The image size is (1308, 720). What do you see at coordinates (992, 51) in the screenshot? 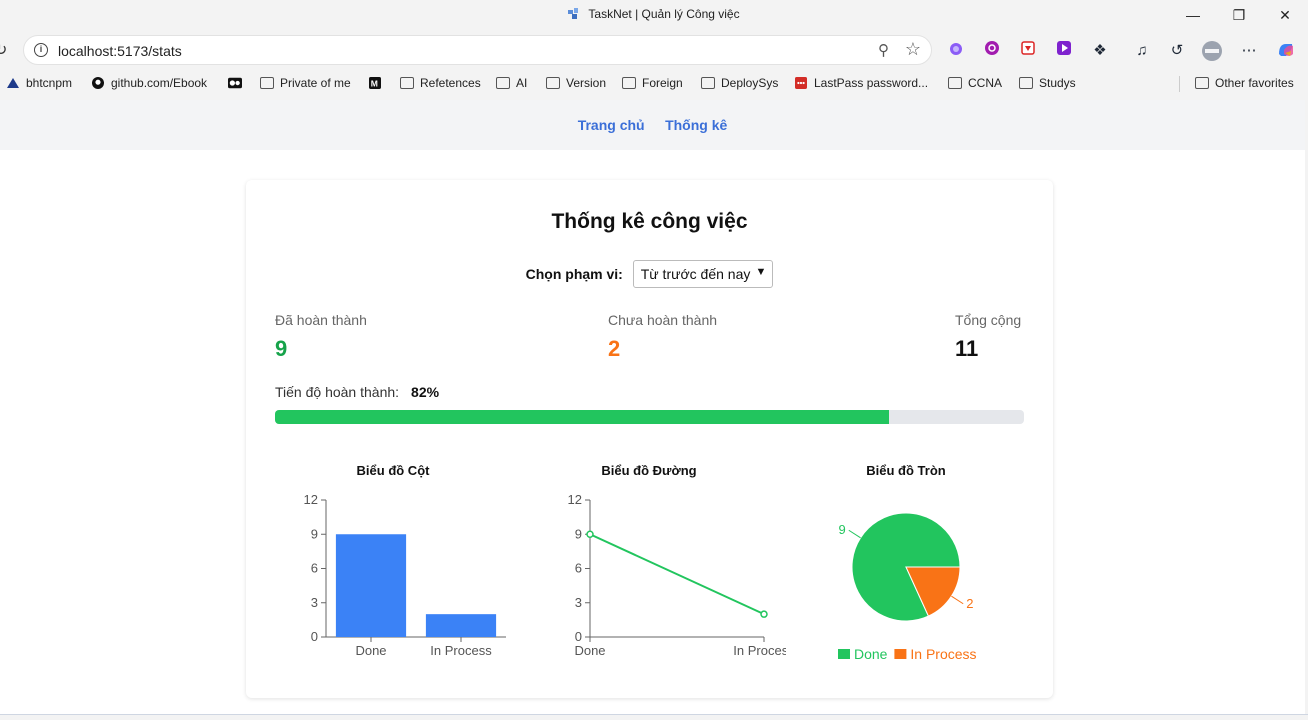
I see `extension-globe-icon` at bounding box center [992, 51].